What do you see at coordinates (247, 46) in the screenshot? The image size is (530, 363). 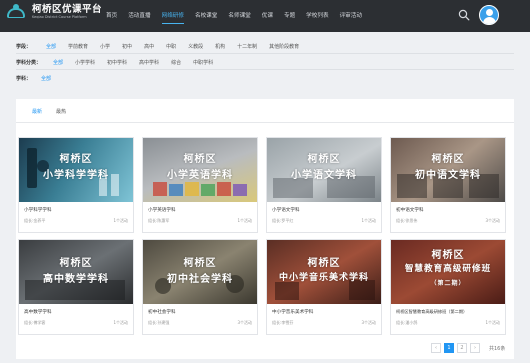 I see `stage-option: 十二年制` at bounding box center [247, 46].